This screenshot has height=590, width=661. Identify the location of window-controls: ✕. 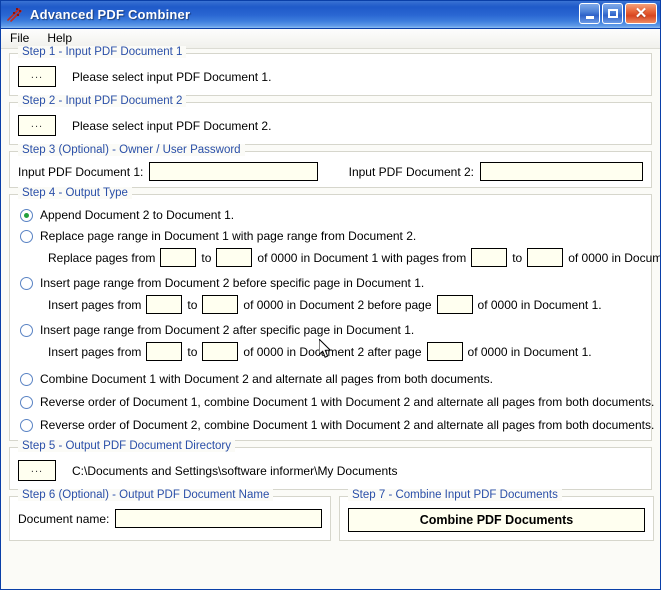
(618, 13).